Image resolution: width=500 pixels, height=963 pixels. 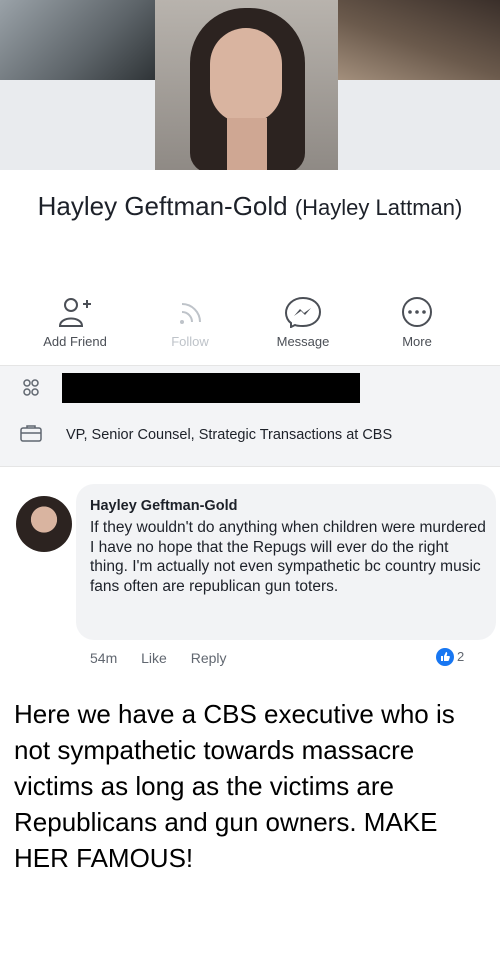 What do you see at coordinates (417, 312) in the screenshot?
I see `more-icon` at bounding box center [417, 312].